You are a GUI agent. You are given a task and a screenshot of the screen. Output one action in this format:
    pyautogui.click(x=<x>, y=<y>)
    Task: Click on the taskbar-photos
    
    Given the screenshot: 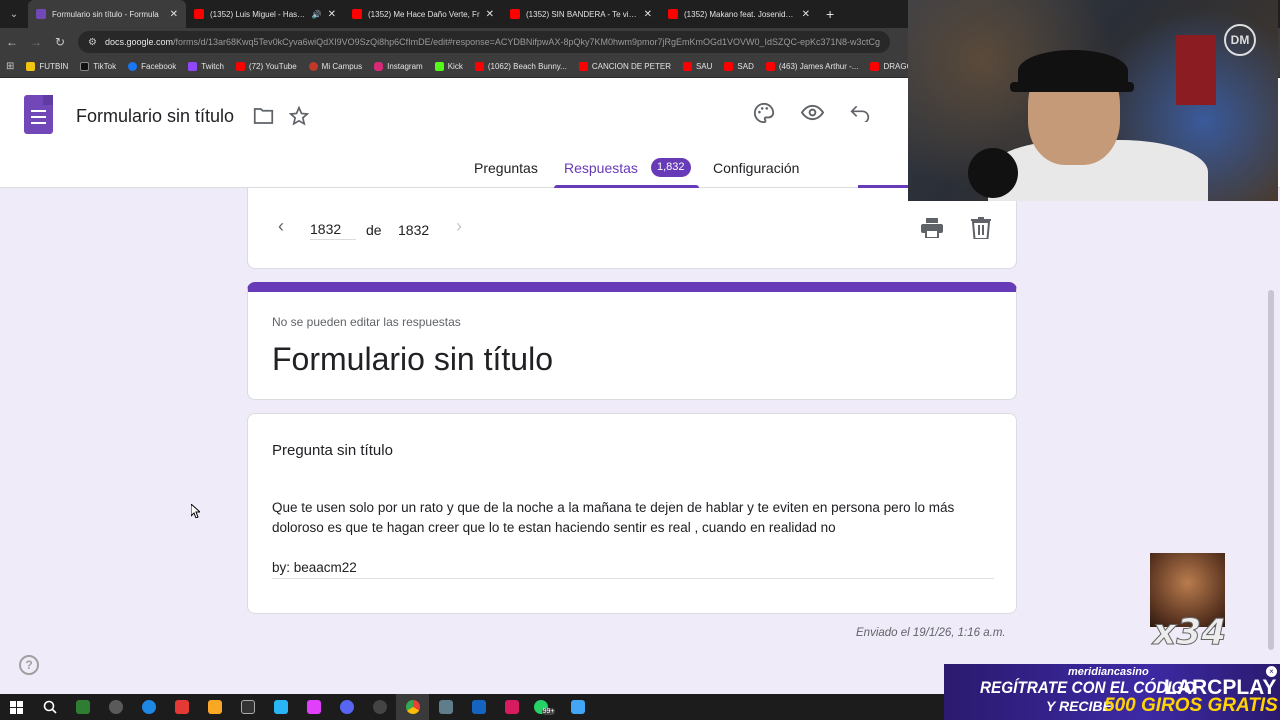 What is the action you would take?
    pyautogui.click(x=577, y=707)
    